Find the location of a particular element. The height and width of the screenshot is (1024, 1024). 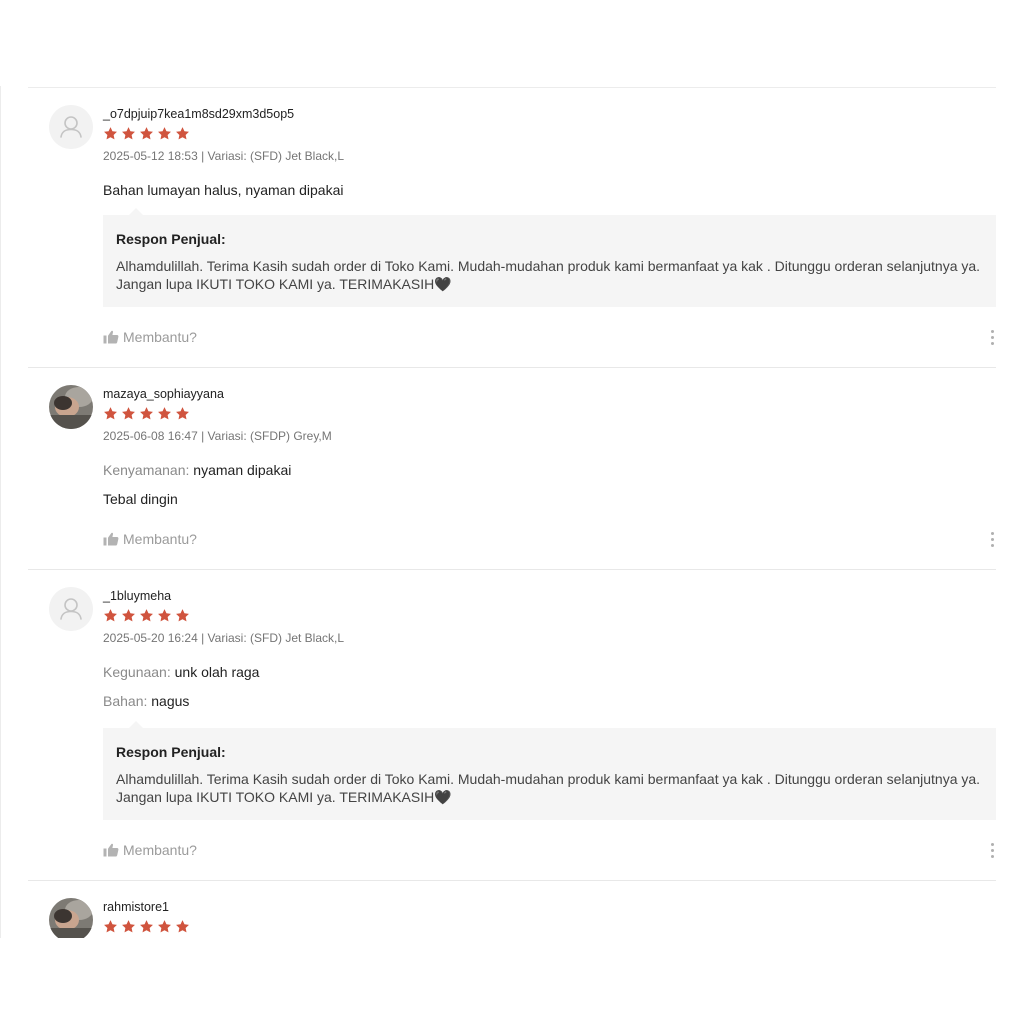

review-comment: Bahan lumayan halus, nyaman dipakai is located at coordinates (223, 190).